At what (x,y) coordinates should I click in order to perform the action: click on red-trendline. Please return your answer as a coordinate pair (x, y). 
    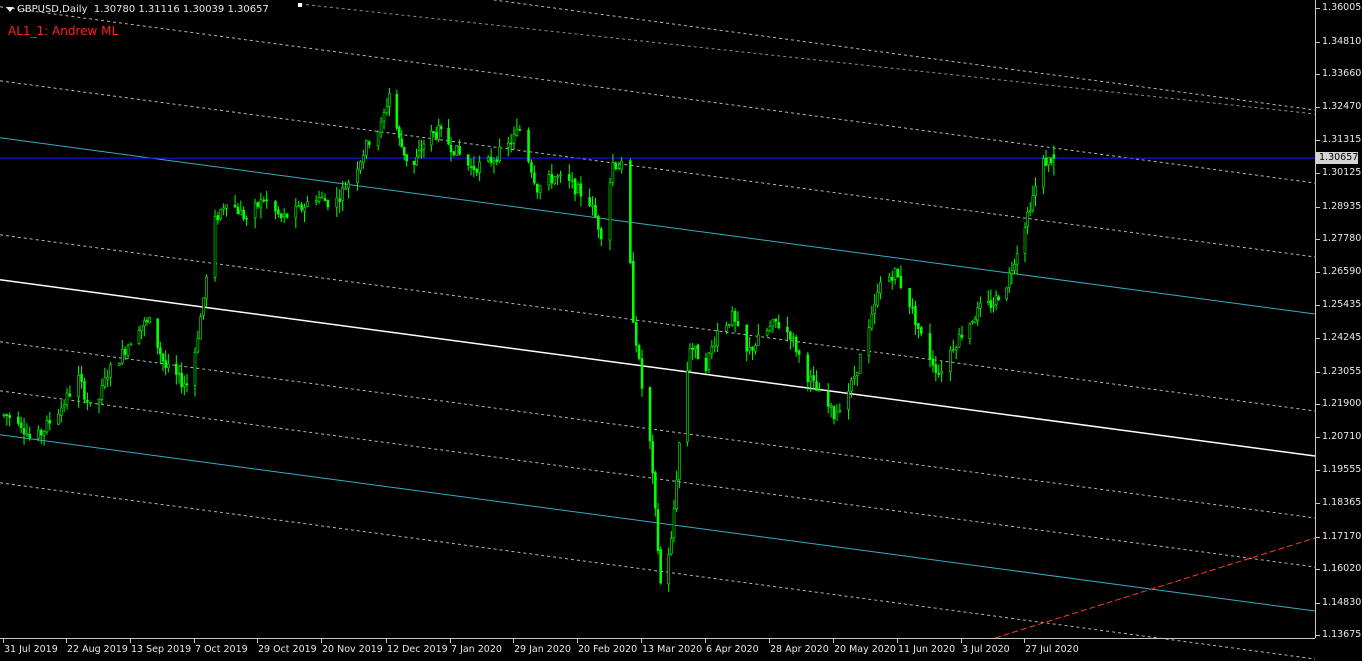
    Looking at the image, I should click on (1155, 588).